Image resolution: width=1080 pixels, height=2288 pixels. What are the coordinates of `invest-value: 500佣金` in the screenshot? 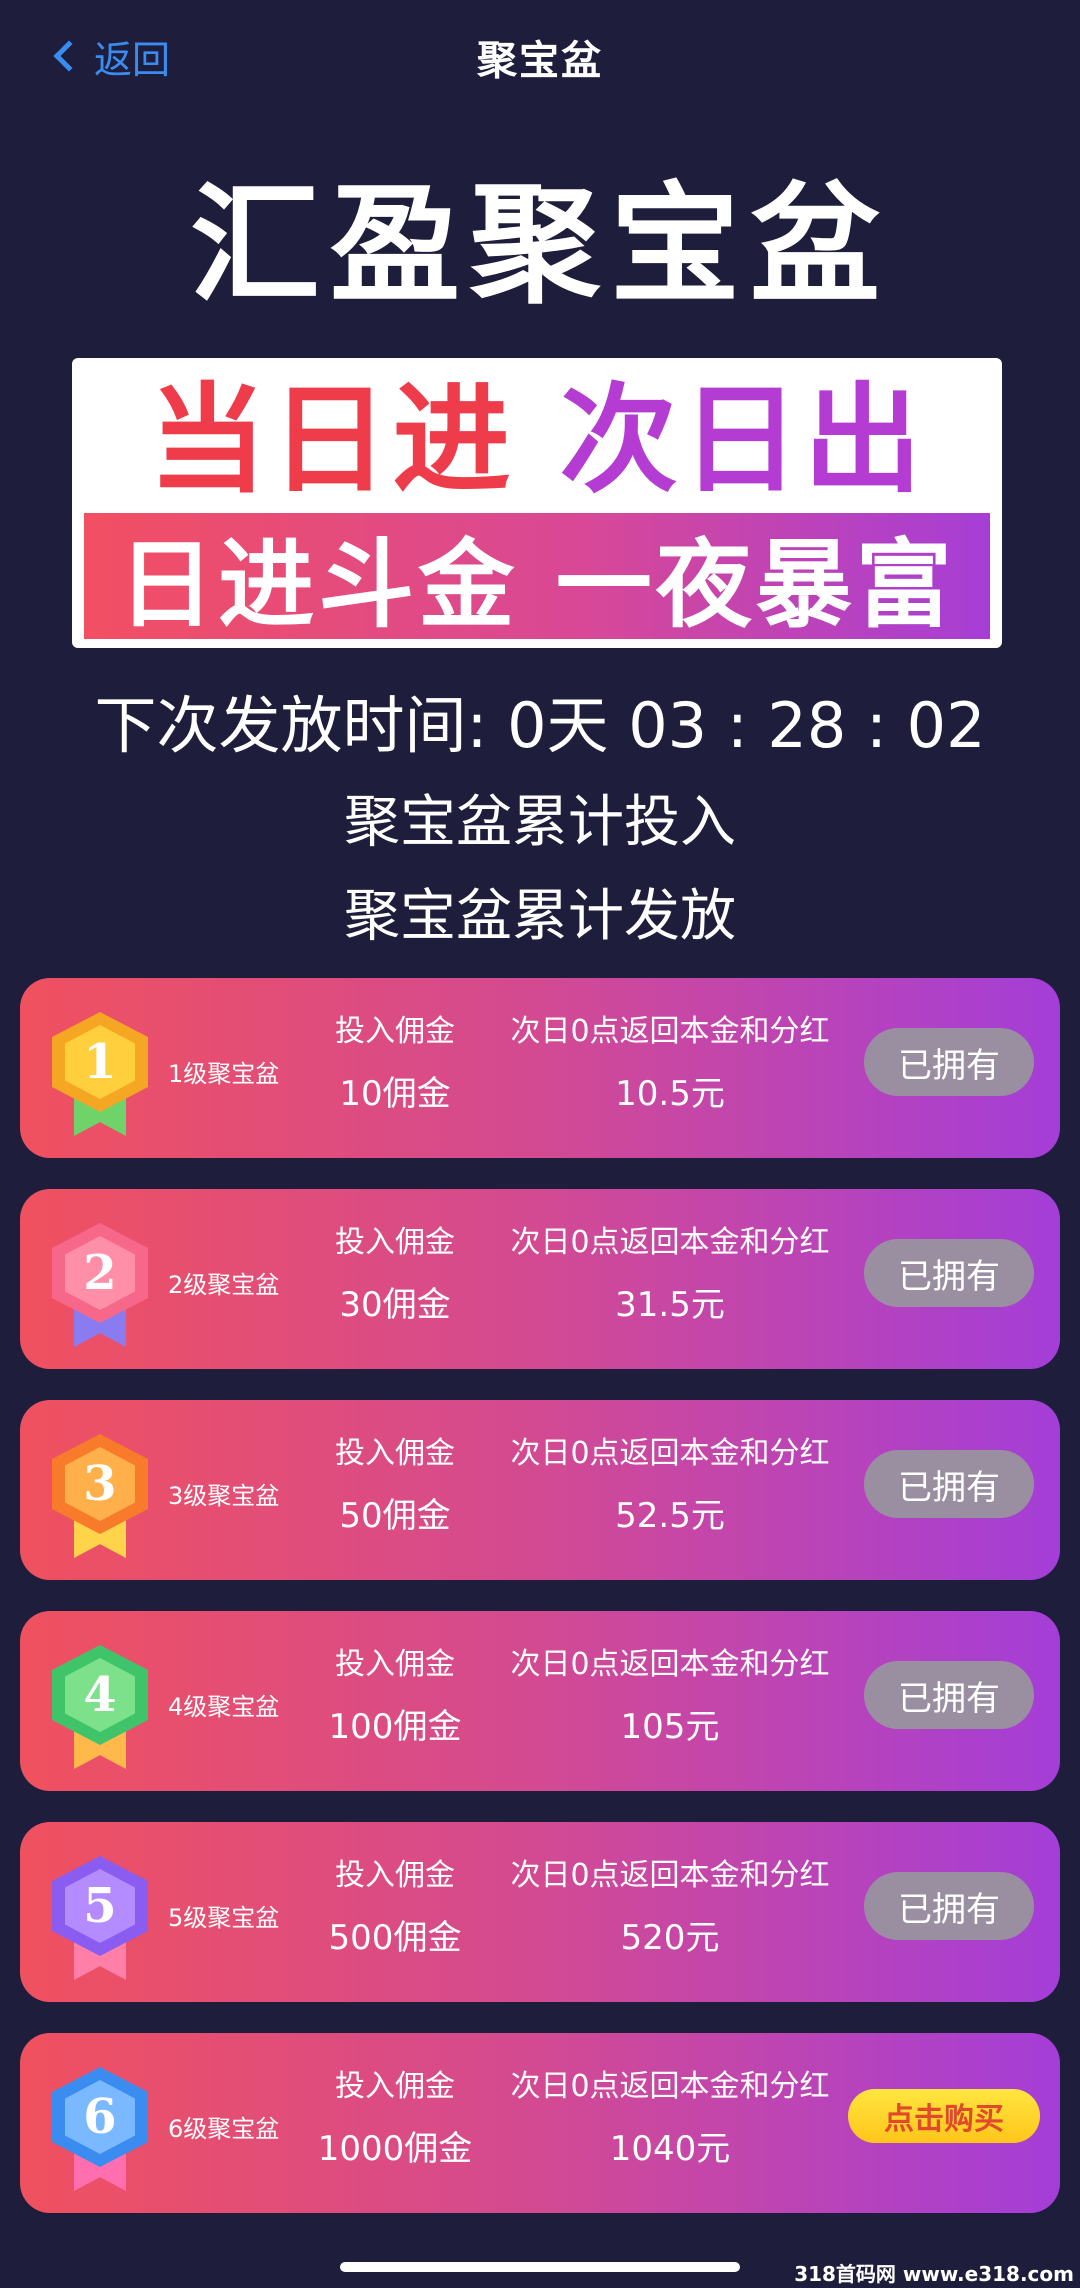 It's located at (395, 1938).